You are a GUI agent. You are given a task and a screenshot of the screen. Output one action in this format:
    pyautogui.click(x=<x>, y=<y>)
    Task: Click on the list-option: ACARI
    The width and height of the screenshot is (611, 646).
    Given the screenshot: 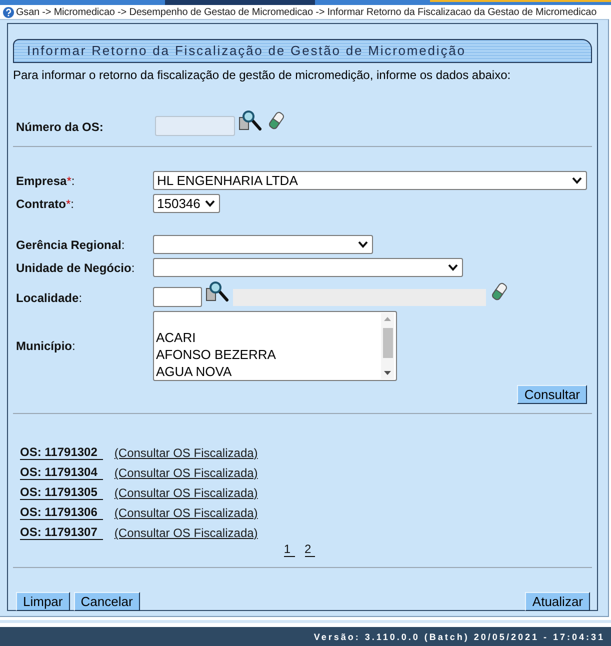 What is the action you would take?
    pyautogui.click(x=268, y=337)
    